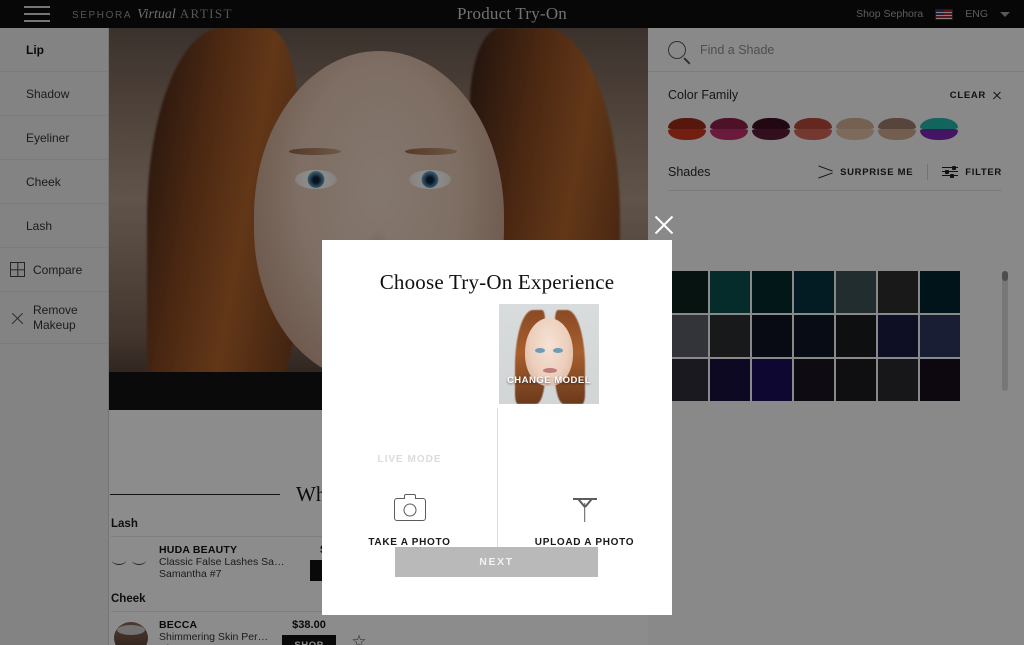 The height and width of the screenshot is (645, 1024). I want to click on upload-arrow-icon, so click(585, 509).